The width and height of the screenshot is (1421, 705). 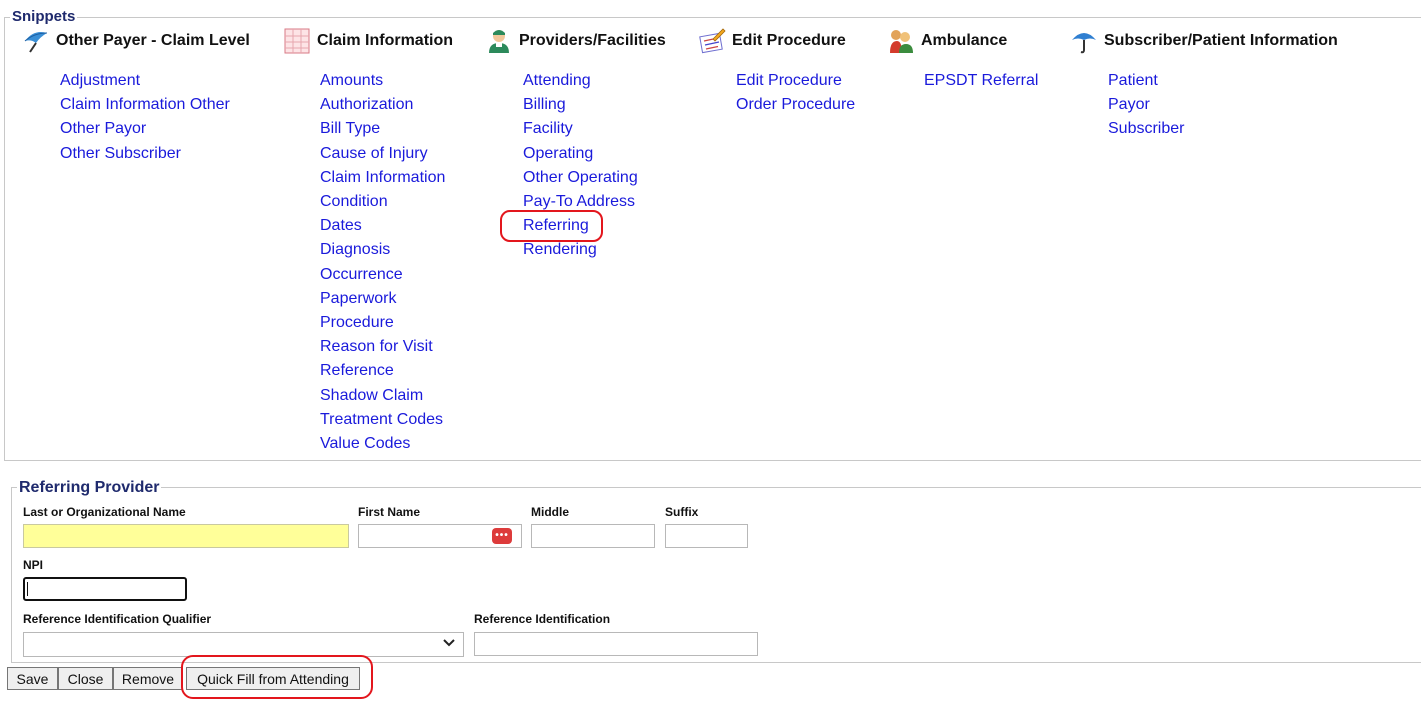 What do you see at coordinates (682, 512) in the screenshot?
I see `suffix-label: Suffix` at bounding box center [682, 512].